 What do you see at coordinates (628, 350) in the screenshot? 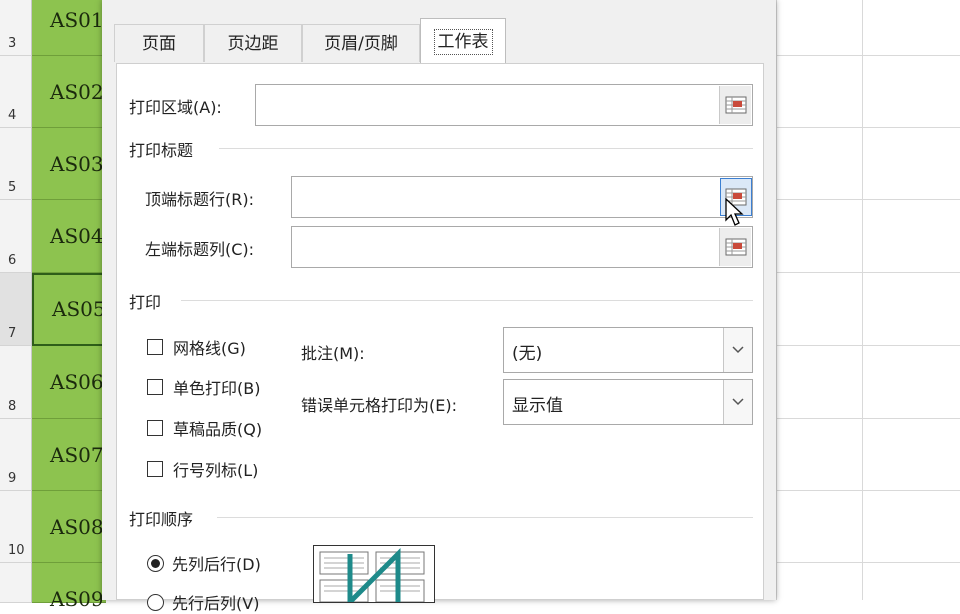
I see `comments-select: (无)` at bounding box center [628, 350].